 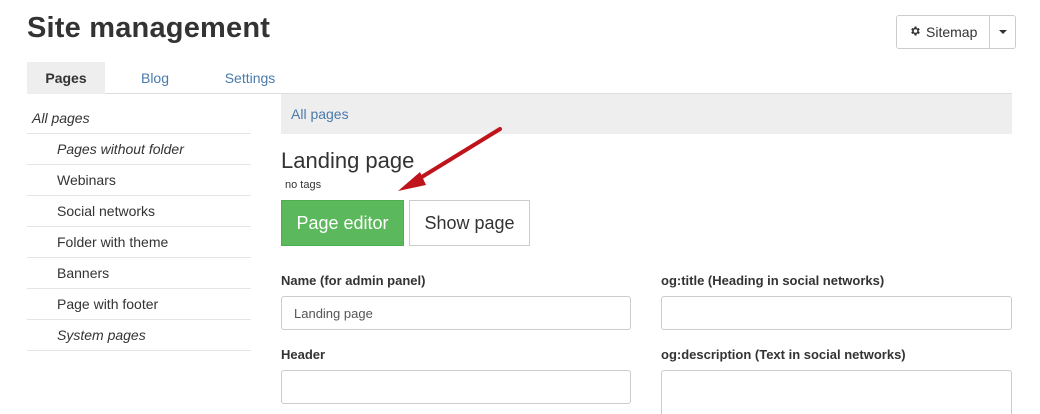 I want to click on og-title-field-label: og:title (Heading in social networks), so click(x=773, y=280).